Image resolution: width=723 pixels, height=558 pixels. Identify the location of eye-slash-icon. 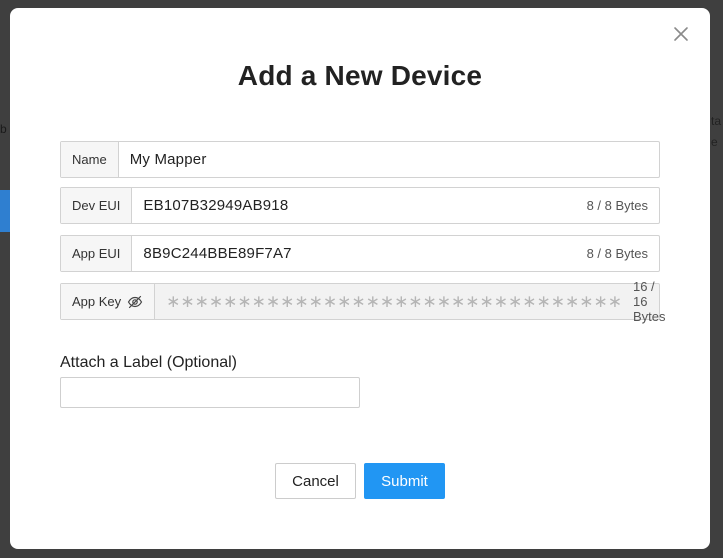
(135, 302).